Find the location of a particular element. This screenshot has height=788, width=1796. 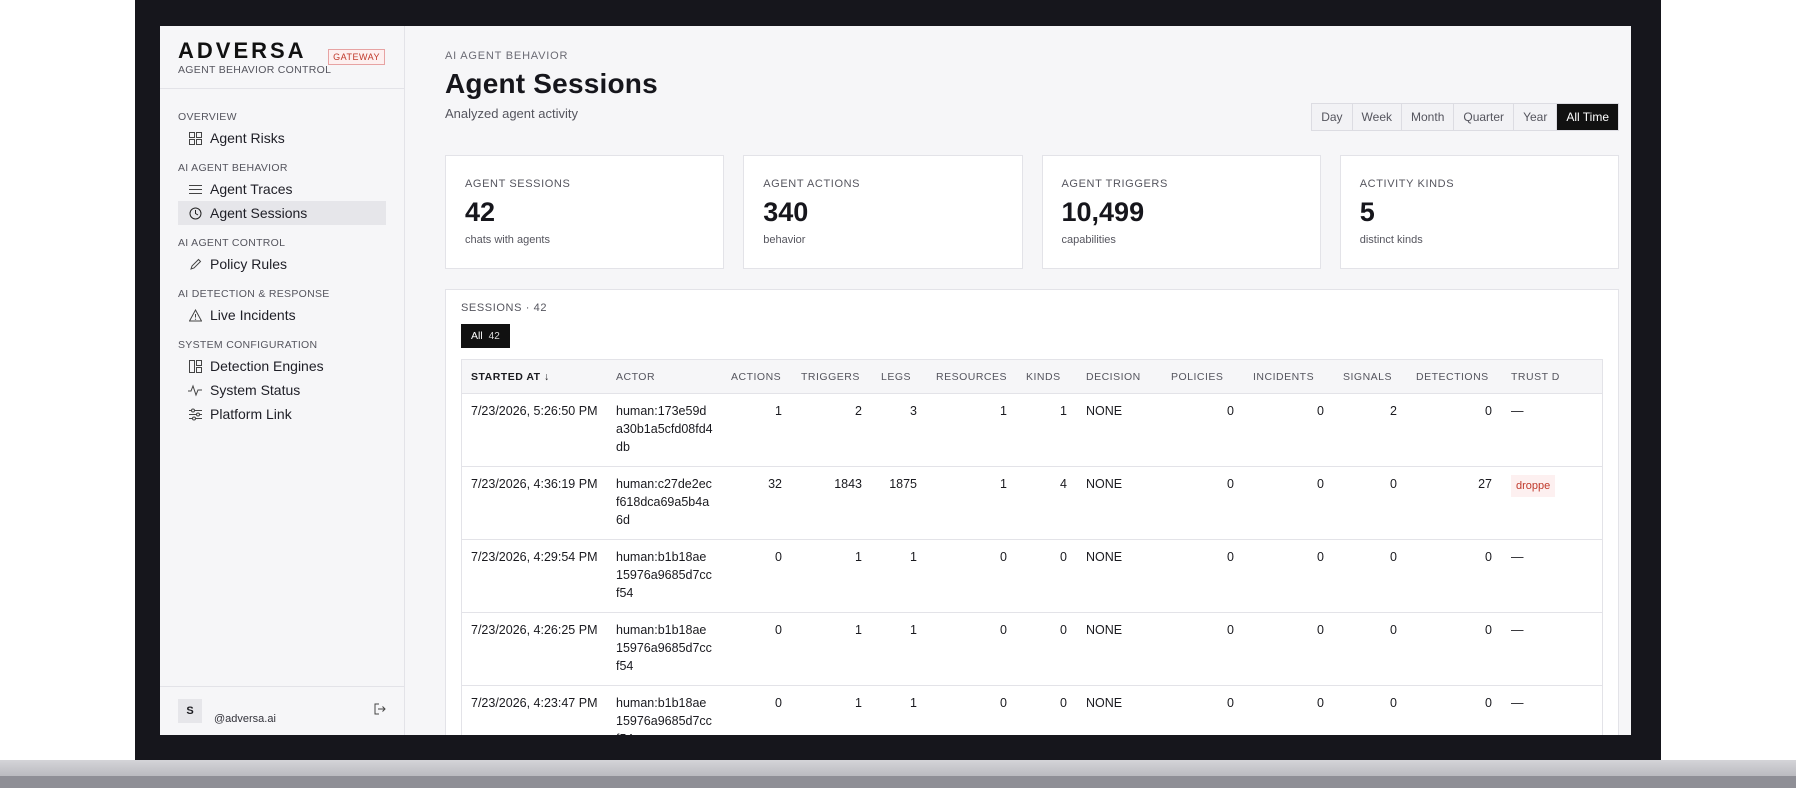

stat-description: chats with agents is located at coordinates (507, 240).